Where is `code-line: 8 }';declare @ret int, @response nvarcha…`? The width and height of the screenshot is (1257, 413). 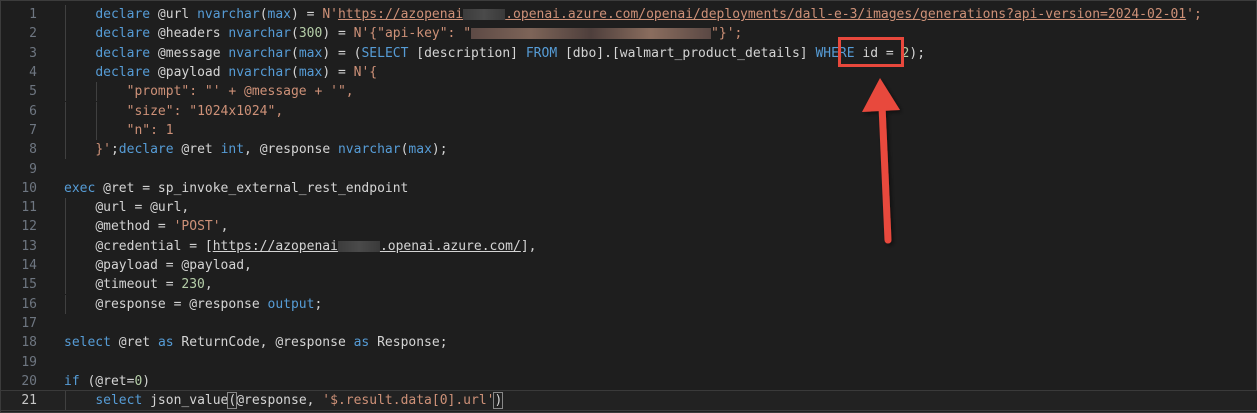 code-line: 8 }';declare @ret int, @response nvarcha… is located at coordinates (629, 149).